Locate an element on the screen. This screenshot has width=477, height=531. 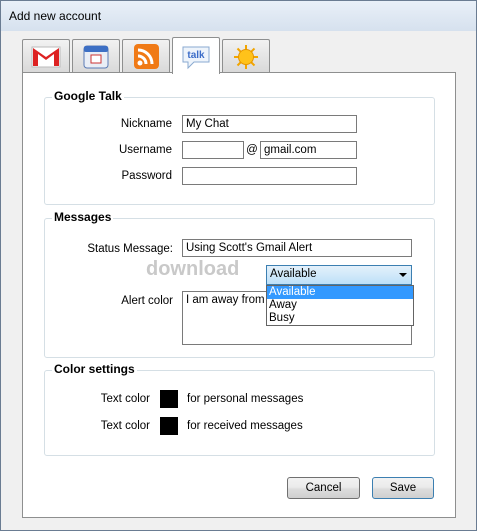
username-input is located at coordinates (213, 150).